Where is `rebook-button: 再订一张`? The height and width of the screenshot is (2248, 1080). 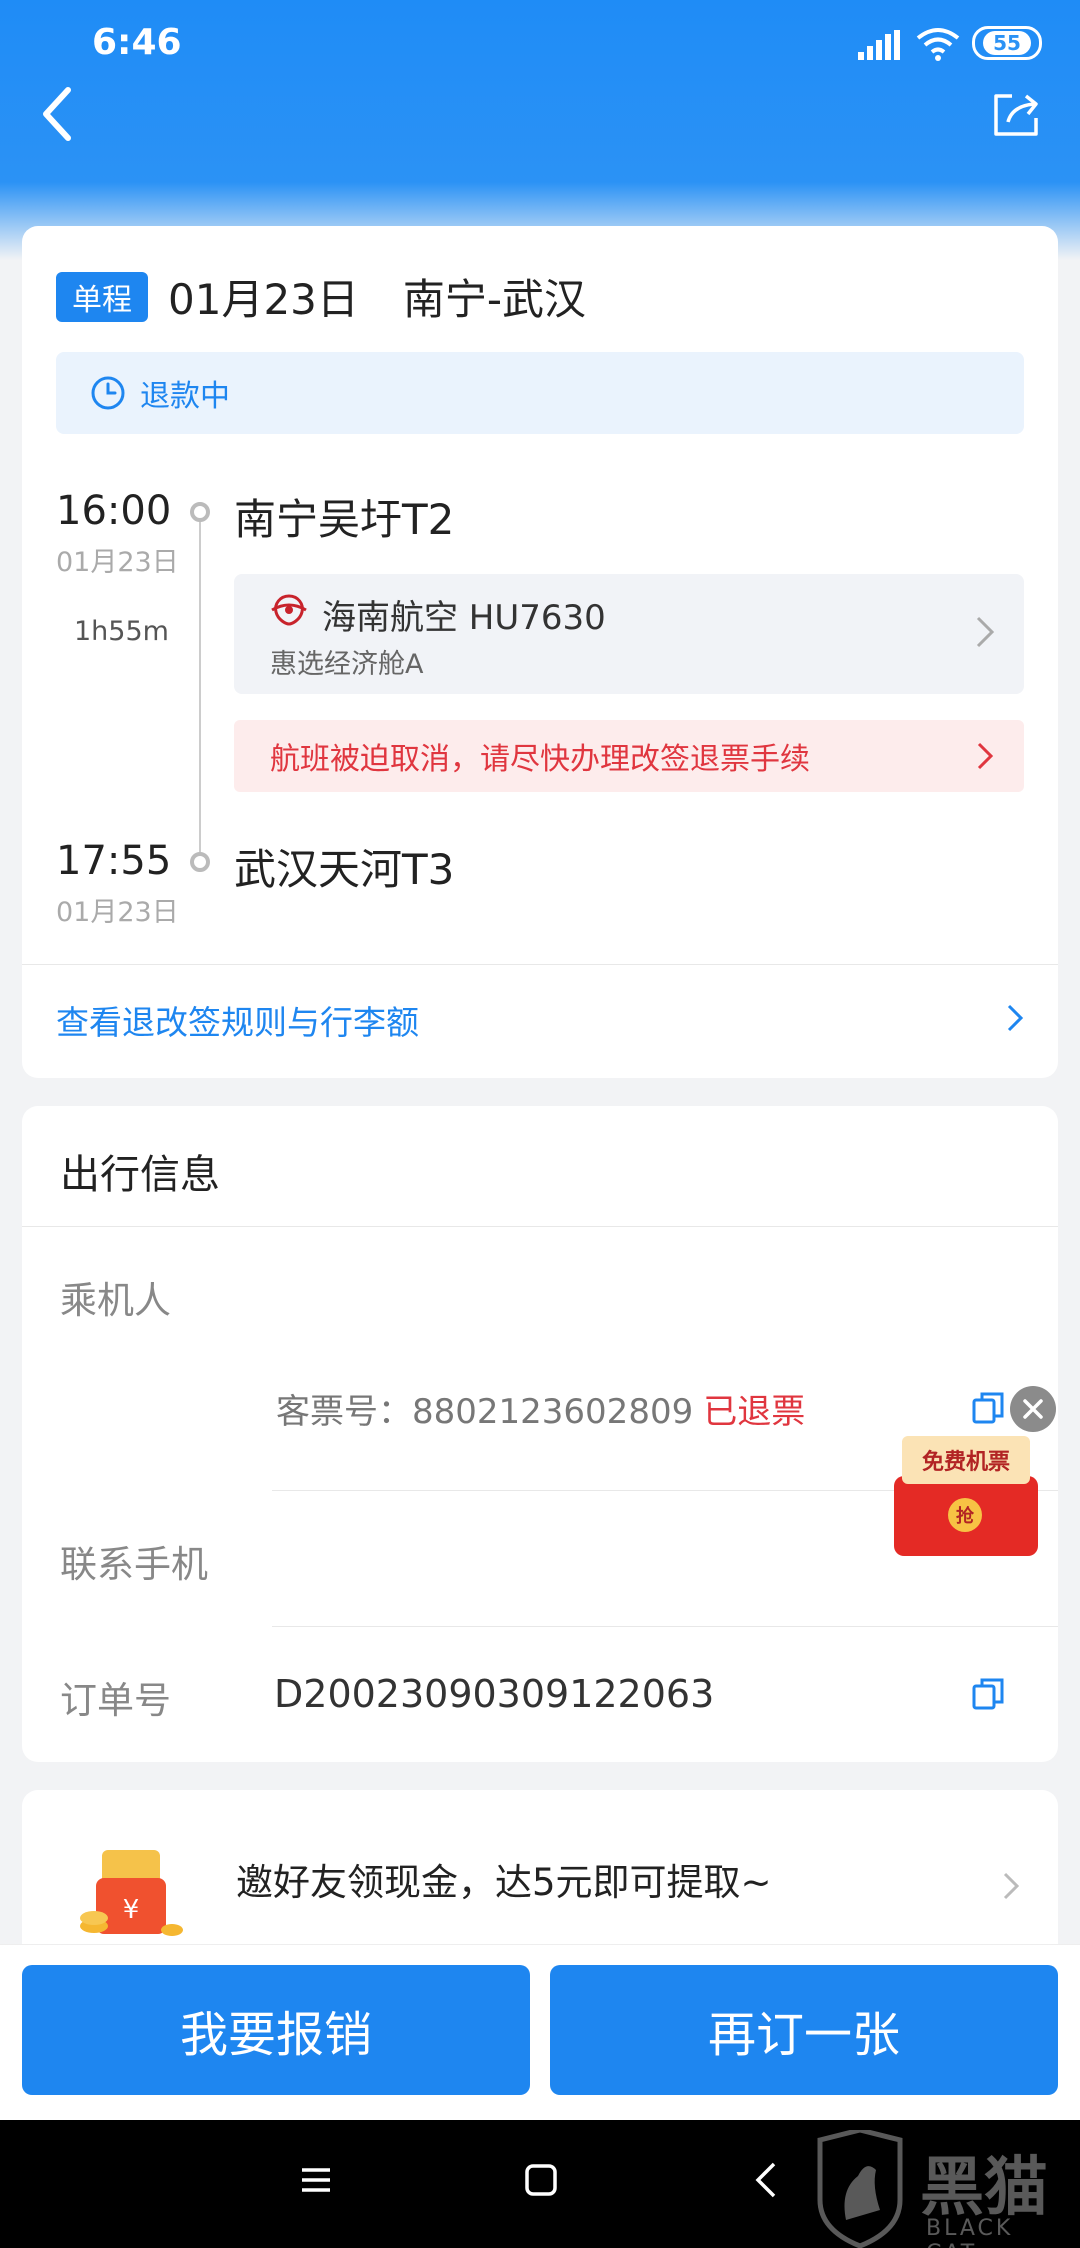
rebook-button: 再订一张 is located at coordinates (804, 2030).